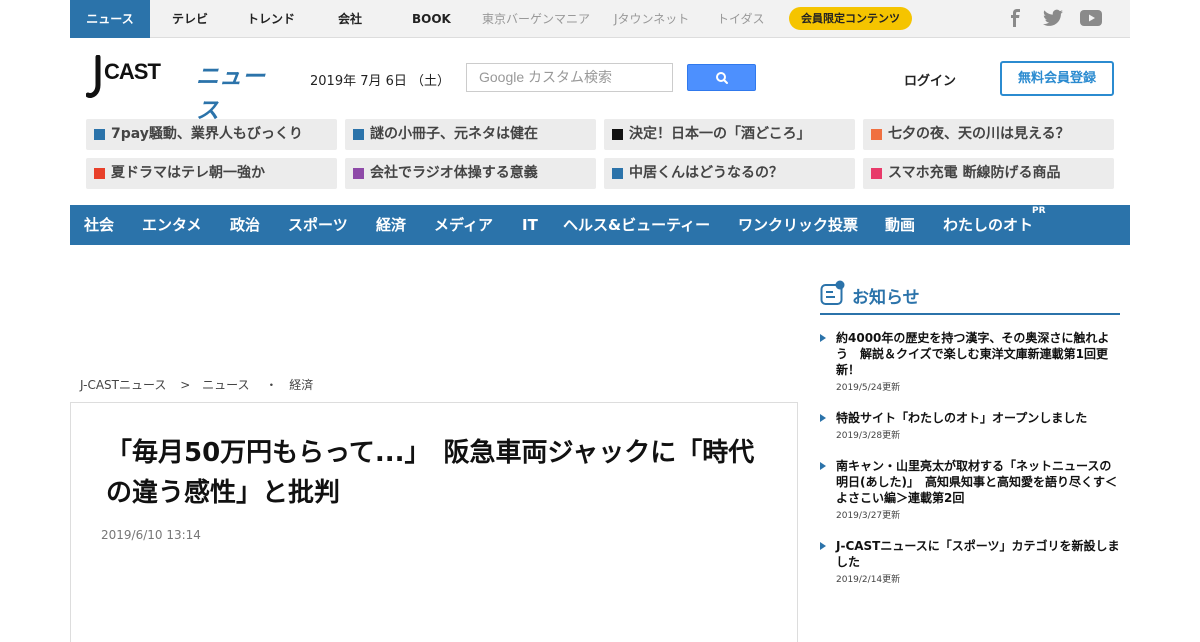 The image size is (1200, 642). What do you see at coordinates (225, 385) in the screenshot?
I see `breadcrumb-section: ニュース` at bounding box center [225, 385].